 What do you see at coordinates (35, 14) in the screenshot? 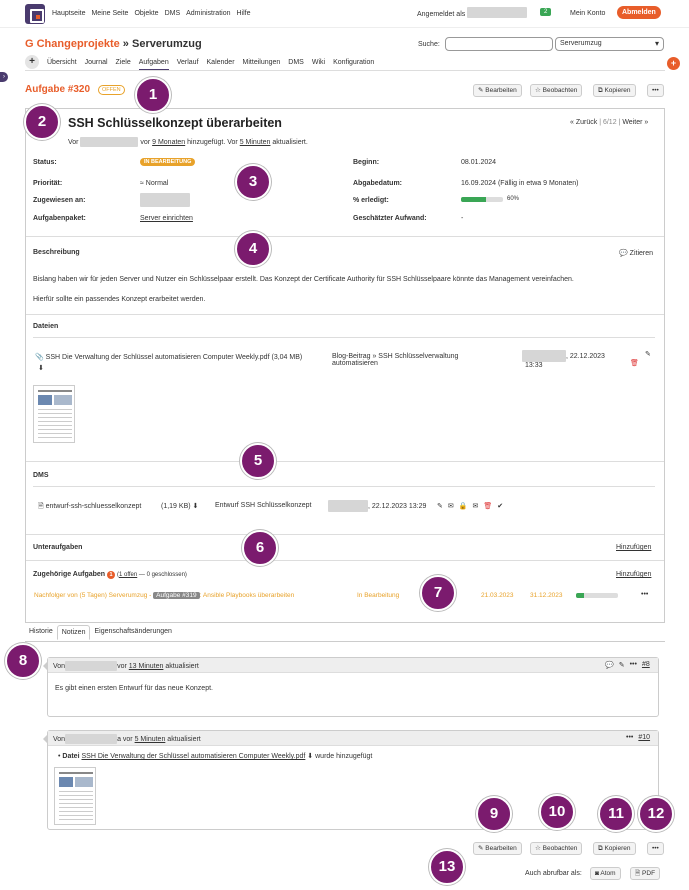
I see `app-logo` at bounding box center [35, 14].